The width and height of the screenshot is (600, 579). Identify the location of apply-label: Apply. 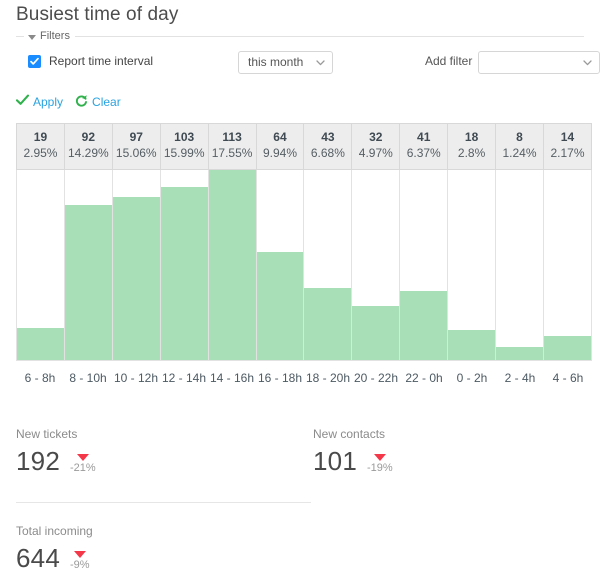
(48, 102).